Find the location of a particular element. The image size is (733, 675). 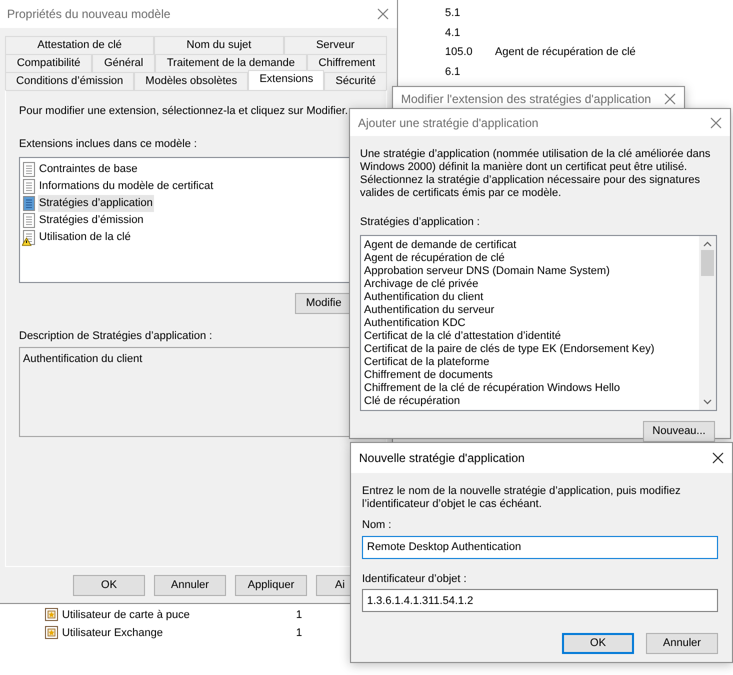

table-cell-text: 4.1 is located at coordinates (452, 33).